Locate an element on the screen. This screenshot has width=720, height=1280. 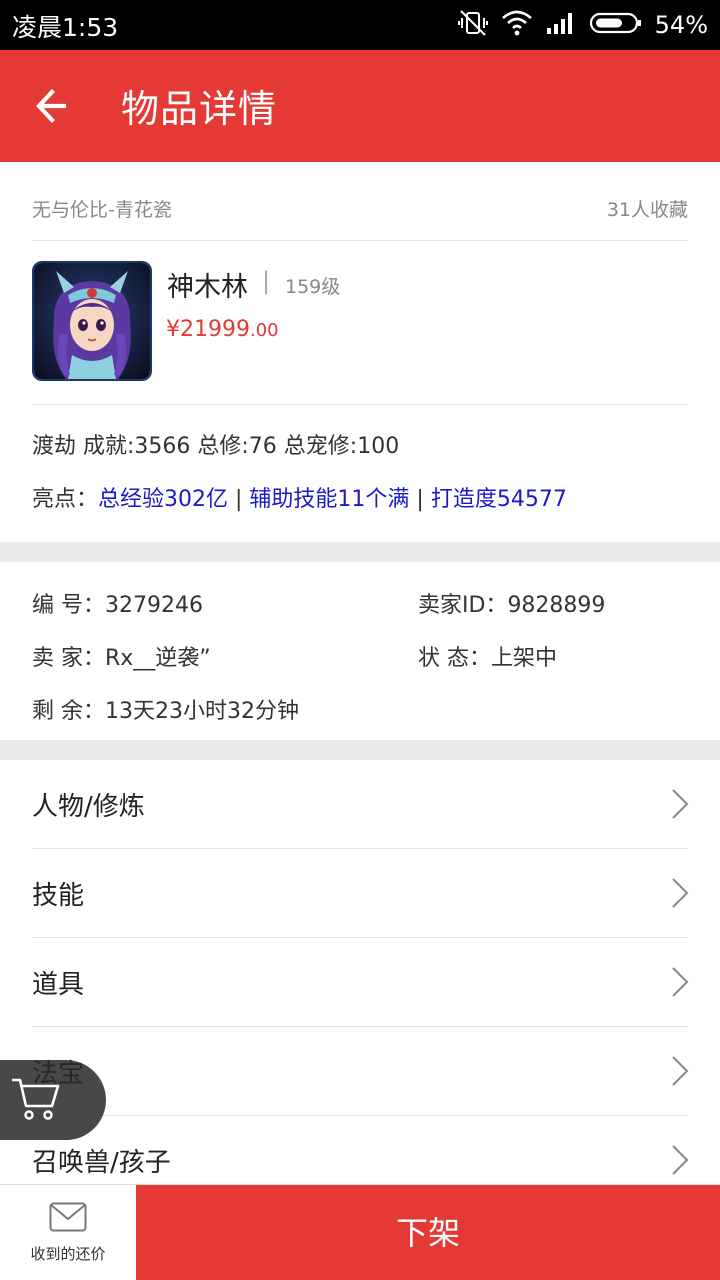
remaining-label: 剩 余： is located at coordinates (68, 711).